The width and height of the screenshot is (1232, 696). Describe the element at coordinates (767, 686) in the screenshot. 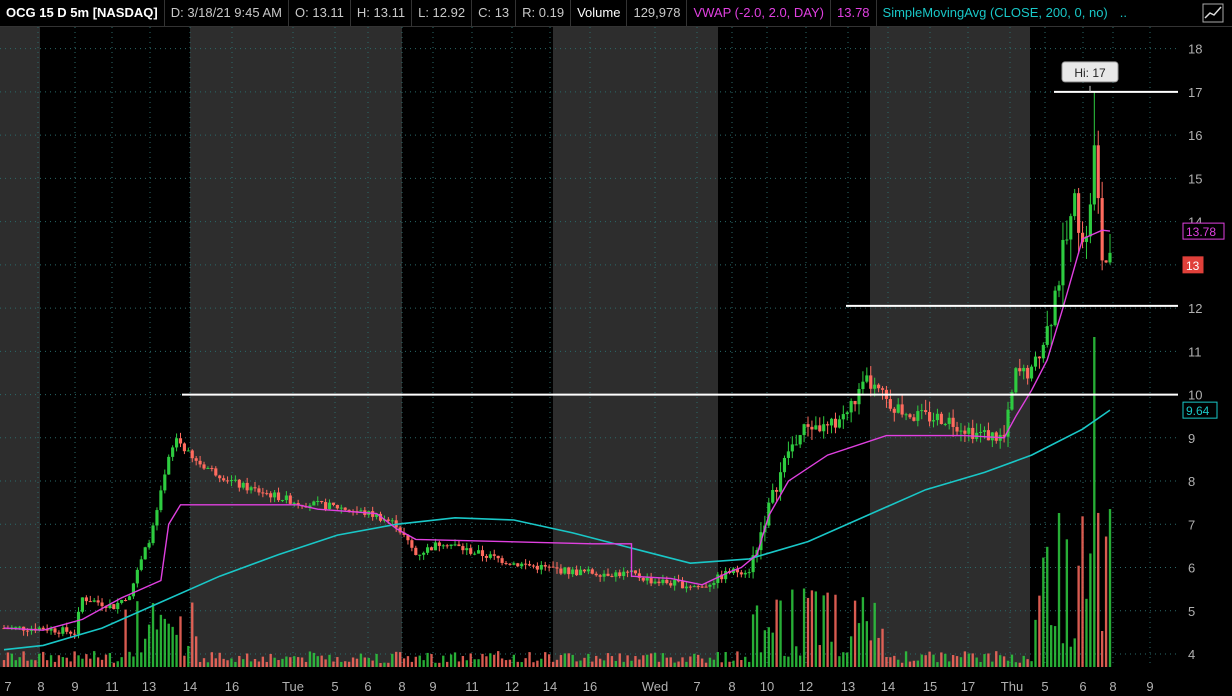

I see `x-tick-label: 10` at that location.